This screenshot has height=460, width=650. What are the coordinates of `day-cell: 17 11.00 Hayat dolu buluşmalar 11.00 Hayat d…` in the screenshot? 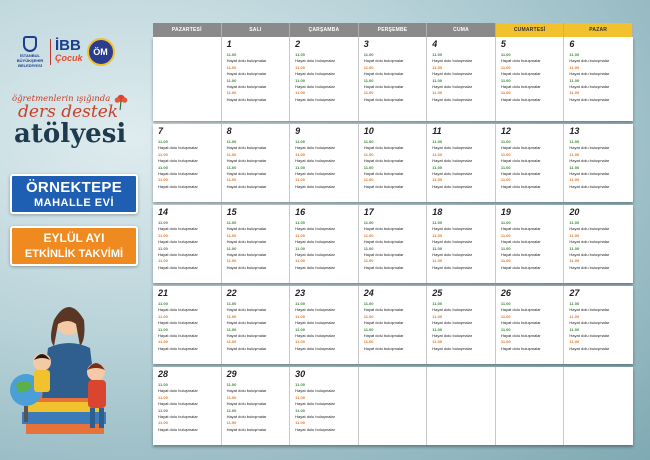 It's located at (393, 244).